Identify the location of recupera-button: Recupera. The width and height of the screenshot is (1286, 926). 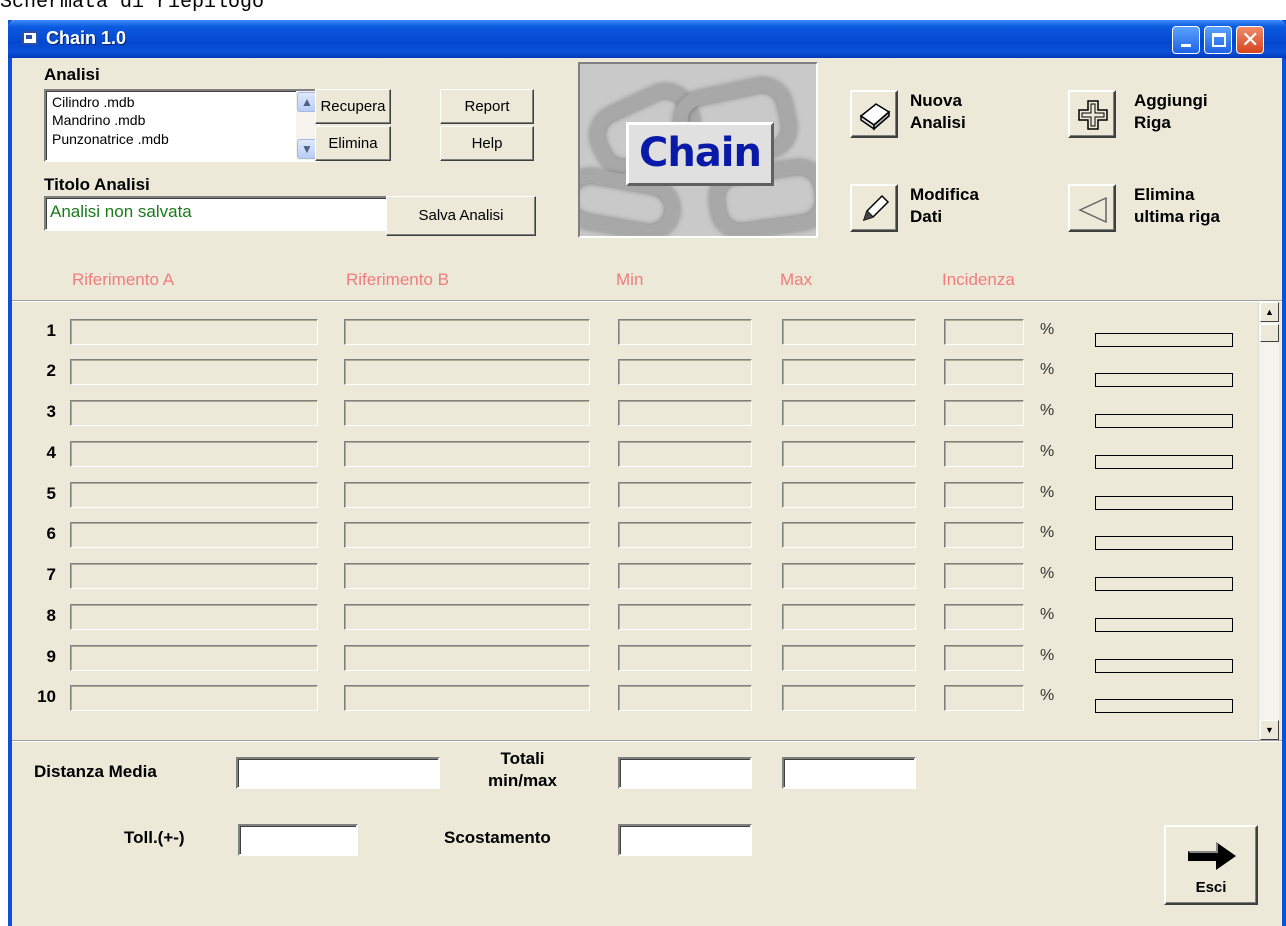
(353, 106).